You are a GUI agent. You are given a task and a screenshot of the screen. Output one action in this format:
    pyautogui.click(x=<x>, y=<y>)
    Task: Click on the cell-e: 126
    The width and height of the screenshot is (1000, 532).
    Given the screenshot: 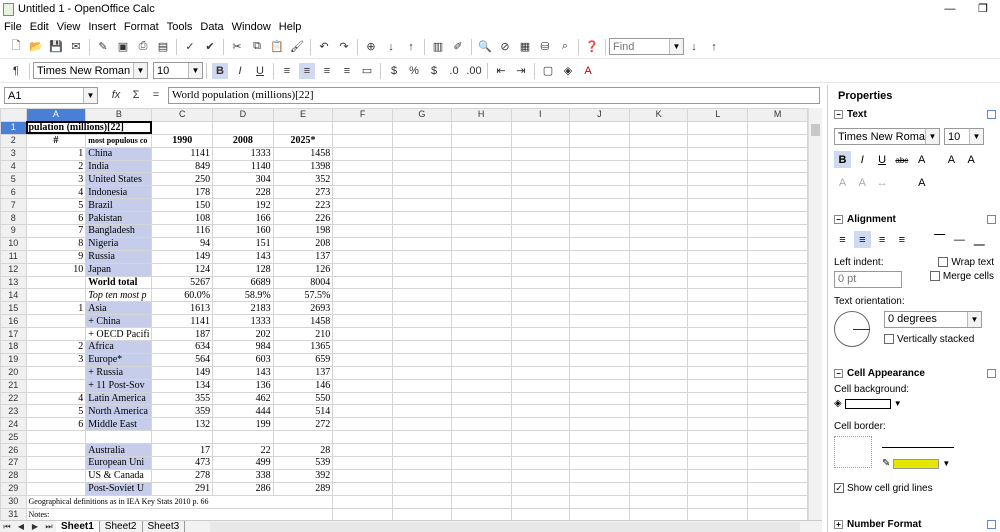 What is the action you would take?
    pyautogui.click(x=303, y=269)
    